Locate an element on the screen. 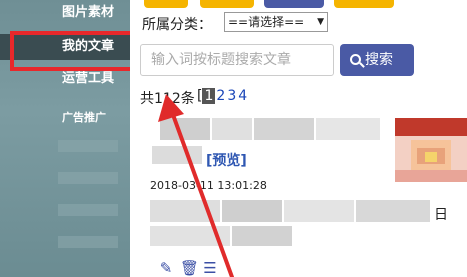 This screenshot has height=277, width=467. page-link-1: 1 is located at coordinates (209, 96).